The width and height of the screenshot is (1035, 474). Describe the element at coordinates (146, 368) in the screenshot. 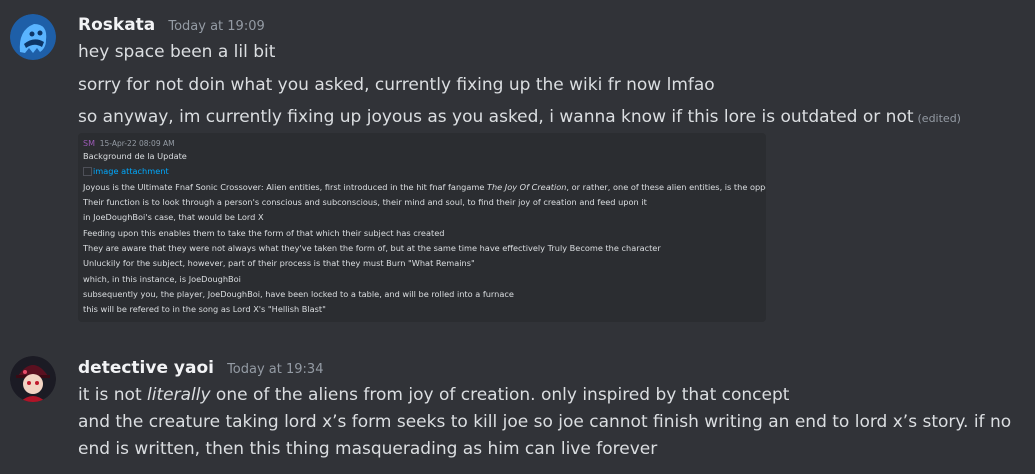

I see `username: detective yaoi` at that location.